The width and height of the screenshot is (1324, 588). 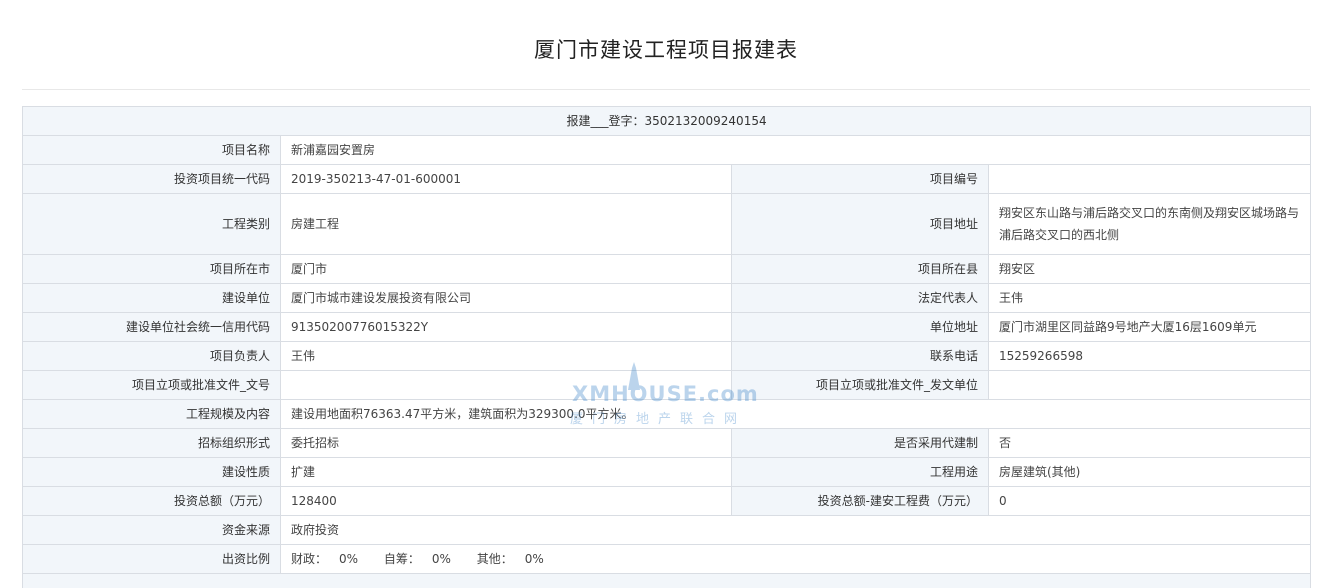 What do you see at coordinates (402, 559) in the screenshot?
I see `ratio-self-label: 自筹：` at bounding box center [402, 559].